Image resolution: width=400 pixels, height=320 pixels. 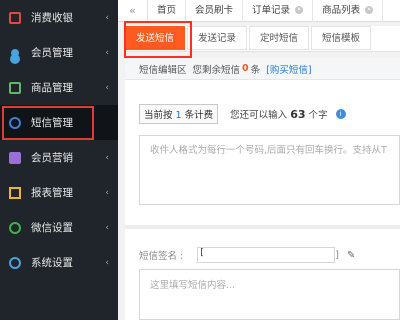 What do you see at coordinates (266, 255) in the screenshot?
I see `signature-input: [` at bounding box center [266, 255].